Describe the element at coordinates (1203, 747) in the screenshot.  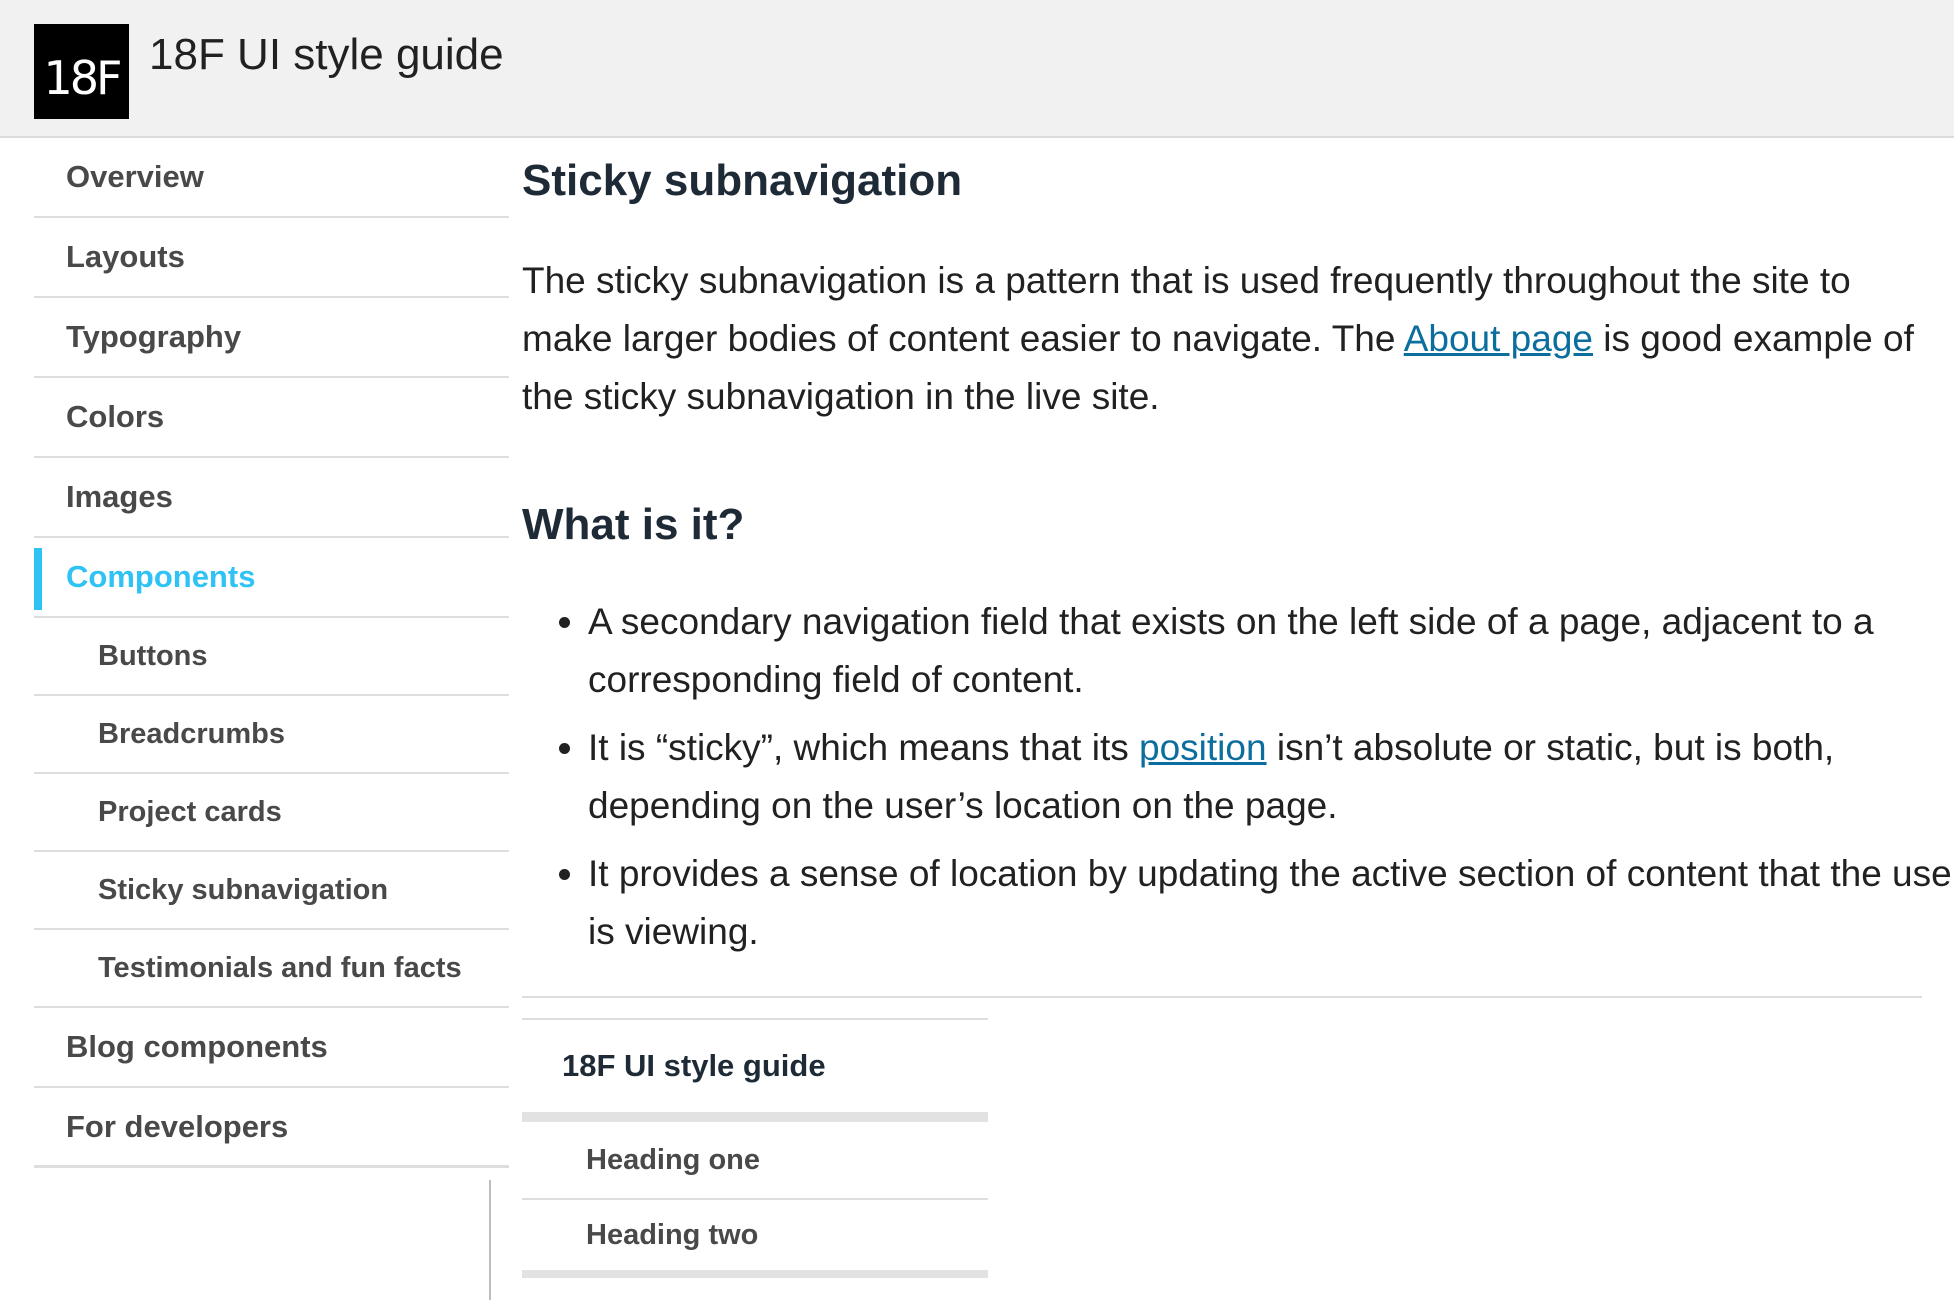
I see `position-link: position` at that location.